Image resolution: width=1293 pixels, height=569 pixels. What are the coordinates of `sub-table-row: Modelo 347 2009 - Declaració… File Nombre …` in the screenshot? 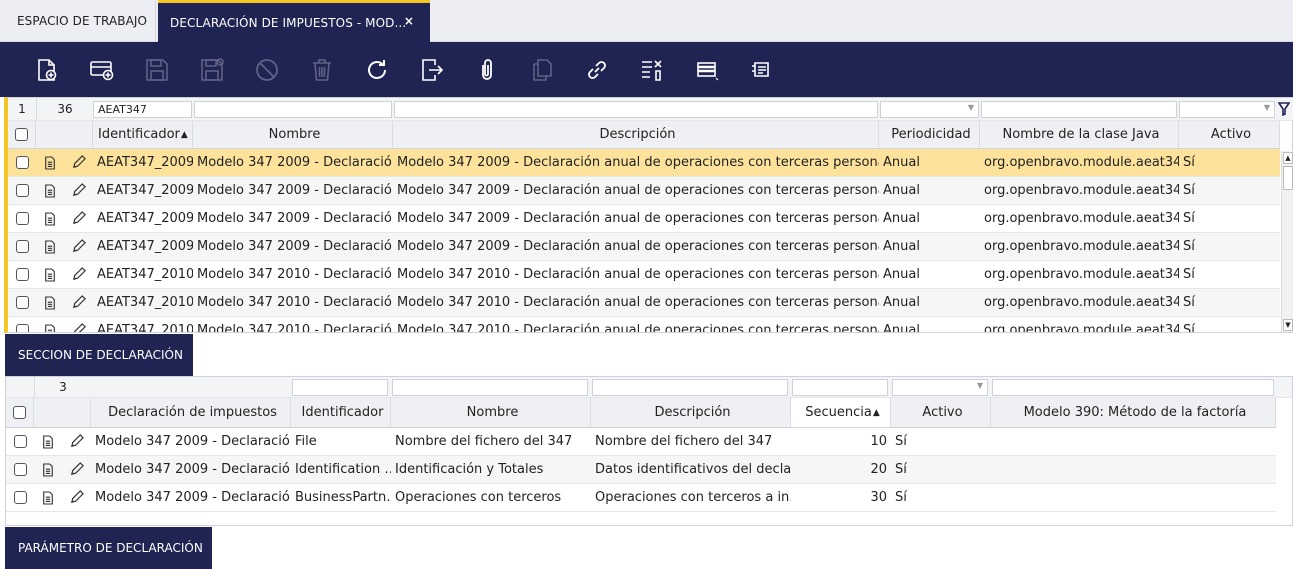 It's located at (641, 442).